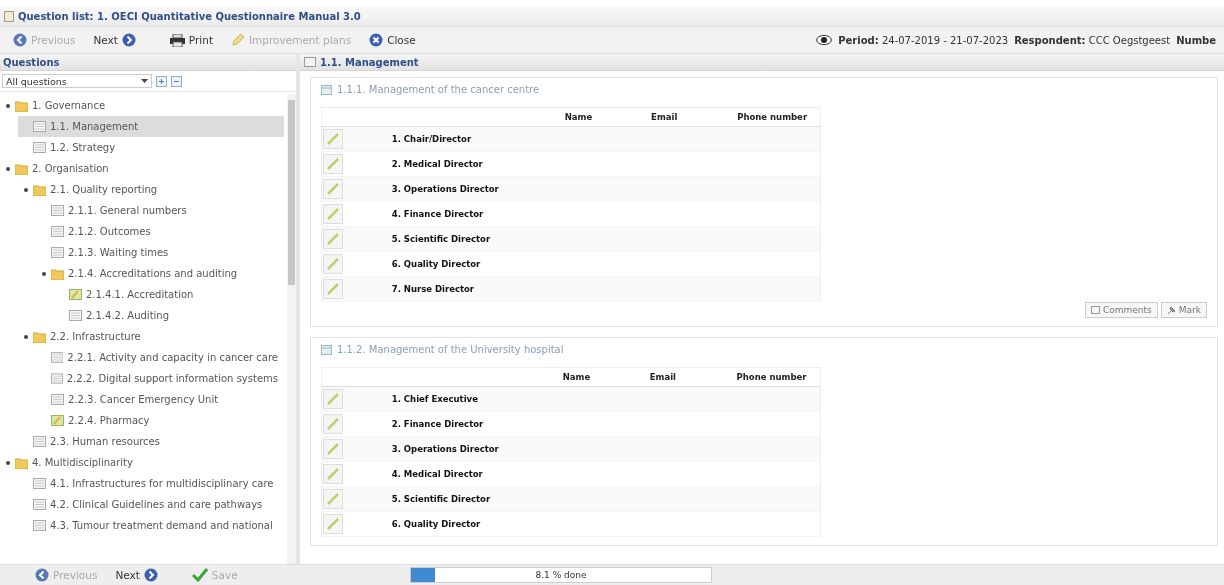 This screenshot has height=585, width=1224. Describe the element at coordinates (142, 462) in the screenshot. I see `tree-item: 4. Multidisciplinarity` at that location.